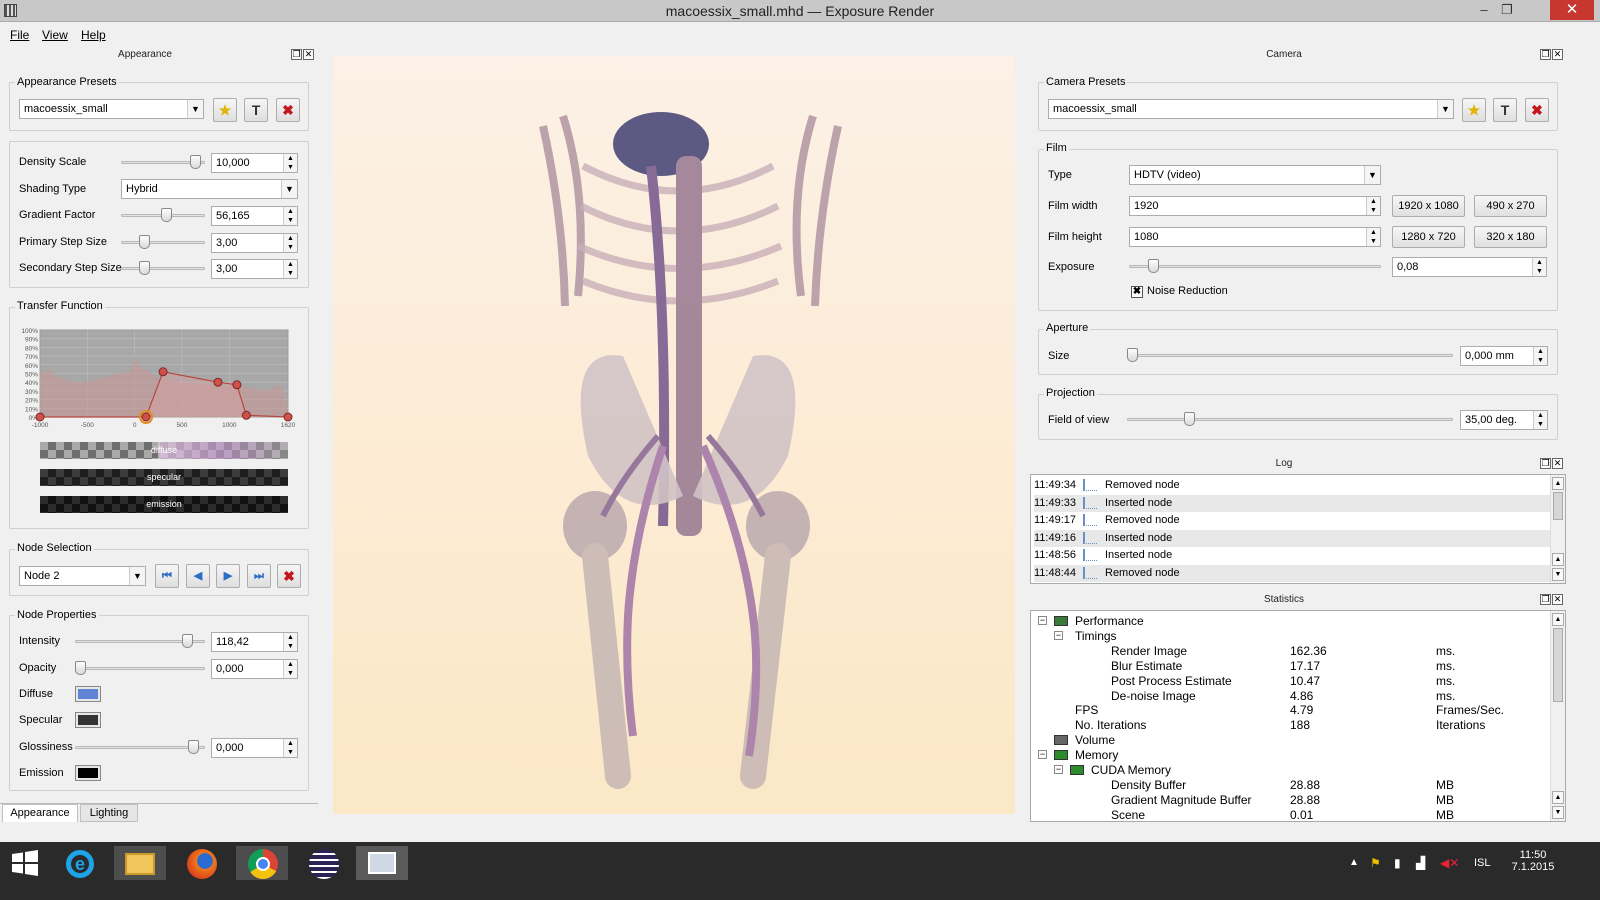  Describe the element at coordinates (1292, 555) in the screenshot. I see `log-row: 11:48:56 Inserted node` at that location.